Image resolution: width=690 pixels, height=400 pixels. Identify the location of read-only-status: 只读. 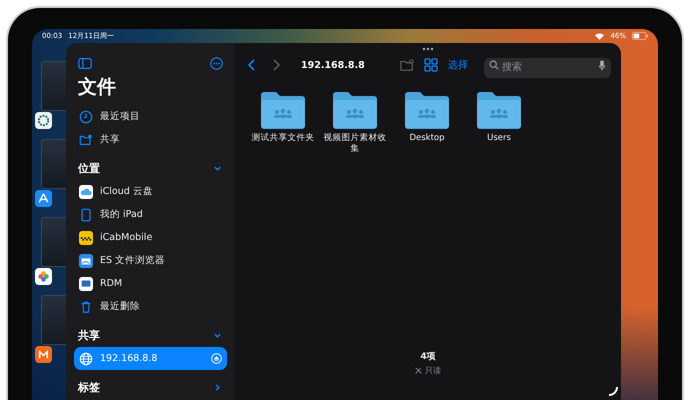
(433, 370).